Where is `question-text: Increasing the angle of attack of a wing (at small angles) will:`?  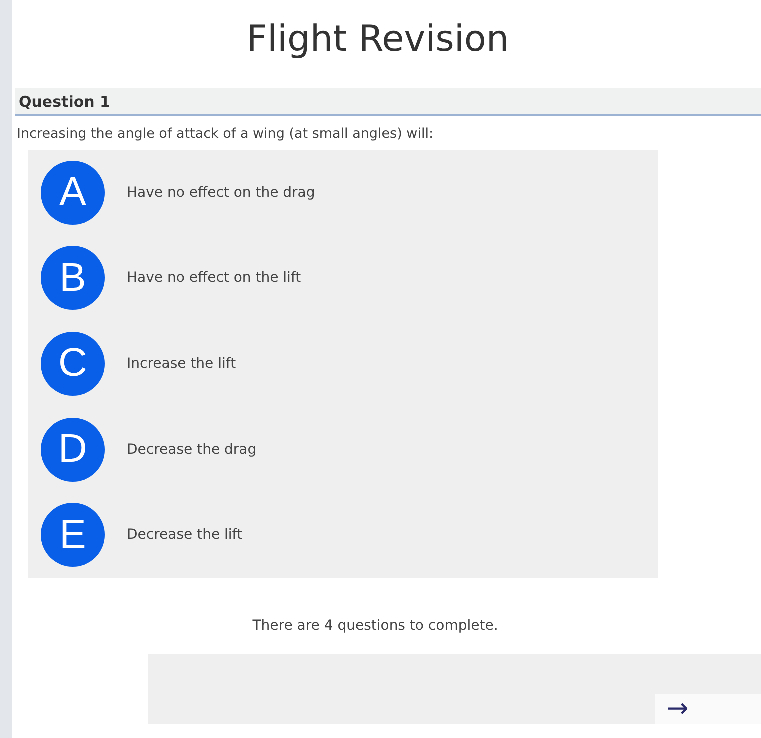 question-text: Increasing the angle of attack of a wing (at small angles) will: is located at coordinates (225, 134).